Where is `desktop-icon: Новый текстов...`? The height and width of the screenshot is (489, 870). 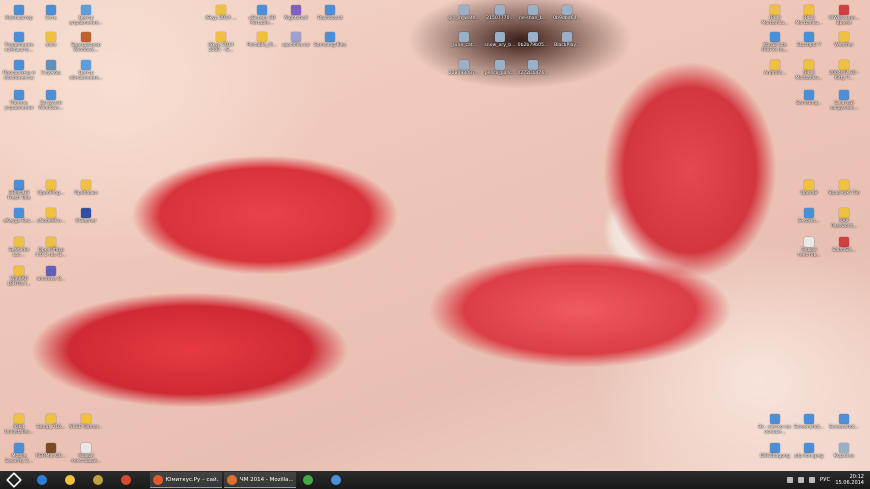
desktop-icon: Новый текстов... is located at coordinates (809, 247).